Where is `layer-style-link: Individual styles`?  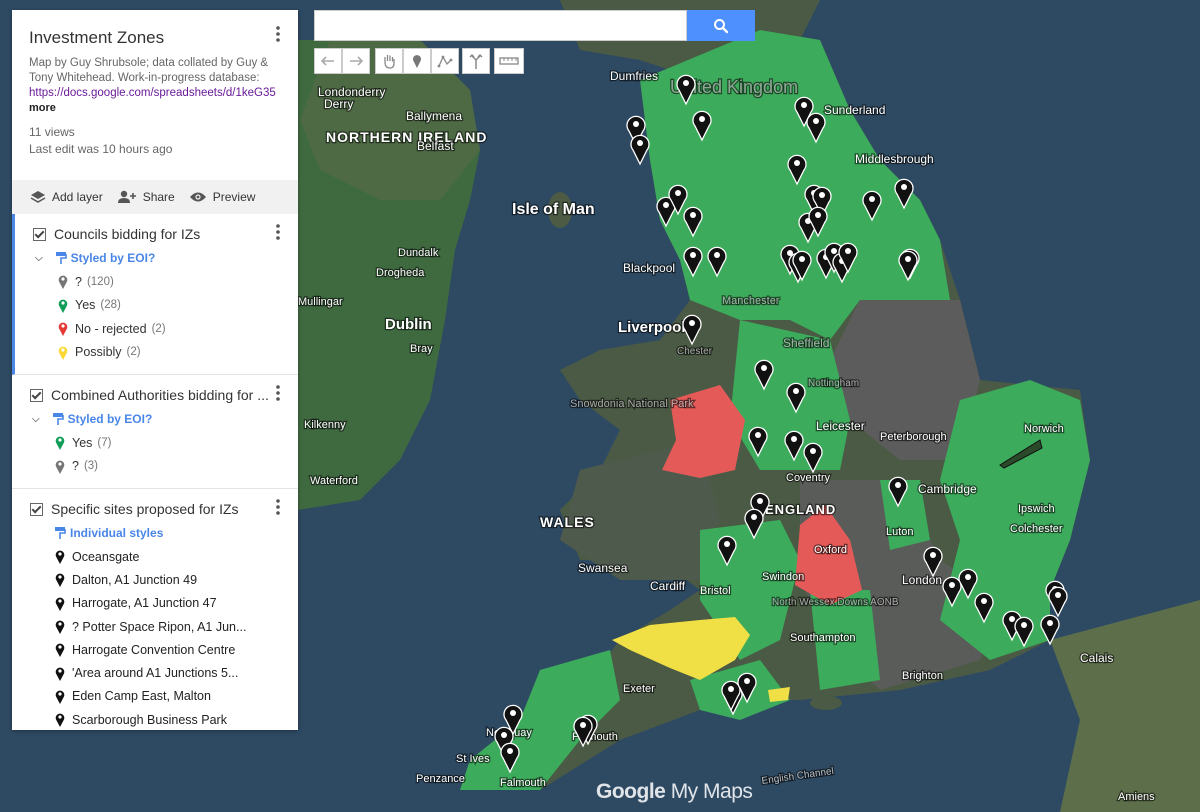 layer-style-link: Individual styles is located at coordinates (155, 533).